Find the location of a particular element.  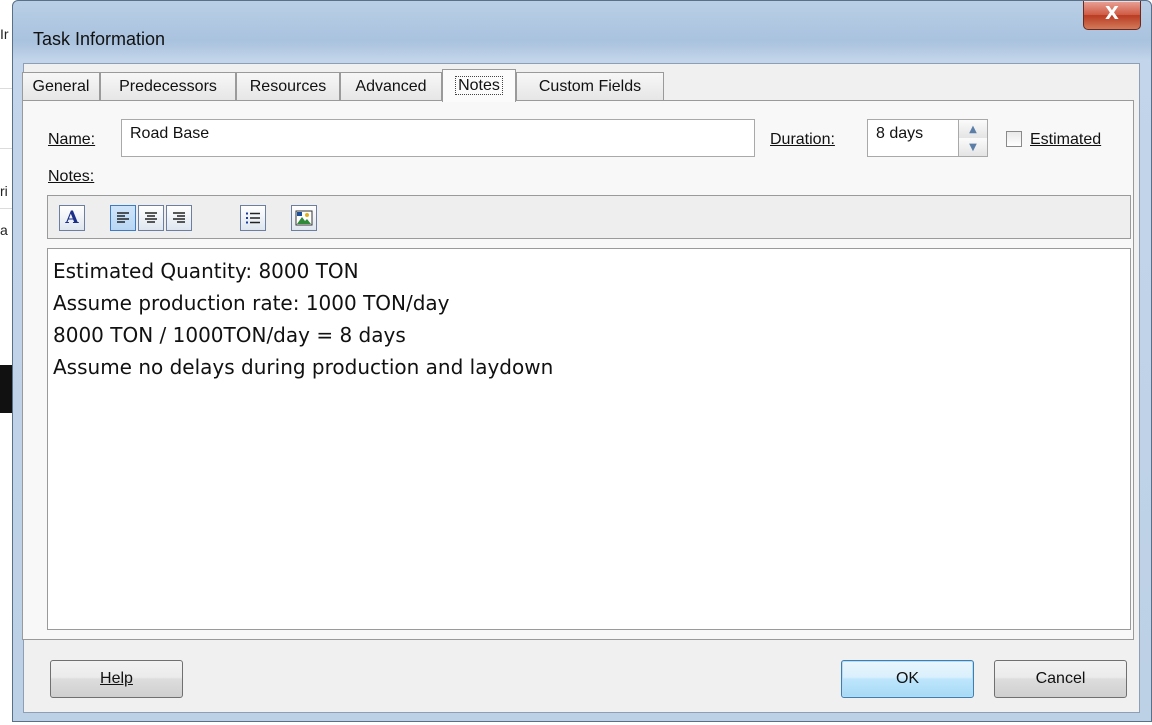

close-icon: X is located at coordinates (1112, 13).